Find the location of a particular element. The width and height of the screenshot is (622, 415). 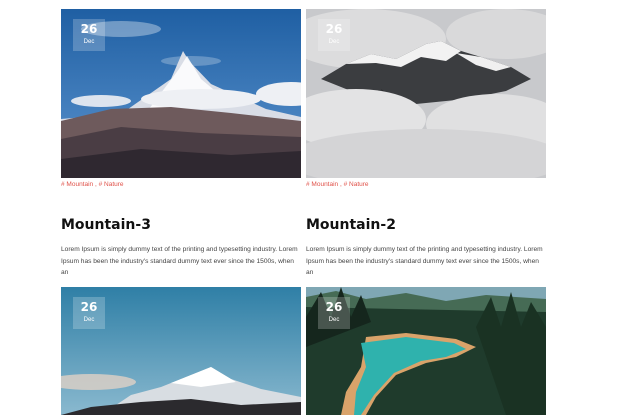

post-title: Mountain-2 is located at coordinates (426, 225).